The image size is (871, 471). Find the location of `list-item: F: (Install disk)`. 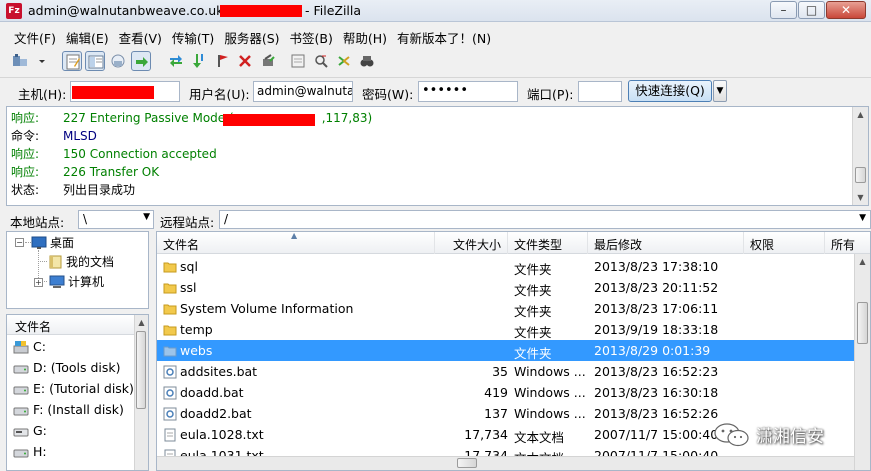

list-item: F: (Install disk) is located at coordinates (68, 412).